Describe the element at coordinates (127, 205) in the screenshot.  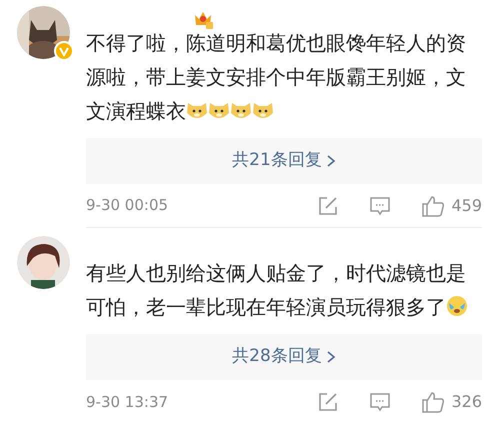
I see `comment-time: 9-30 00:05` at that location.